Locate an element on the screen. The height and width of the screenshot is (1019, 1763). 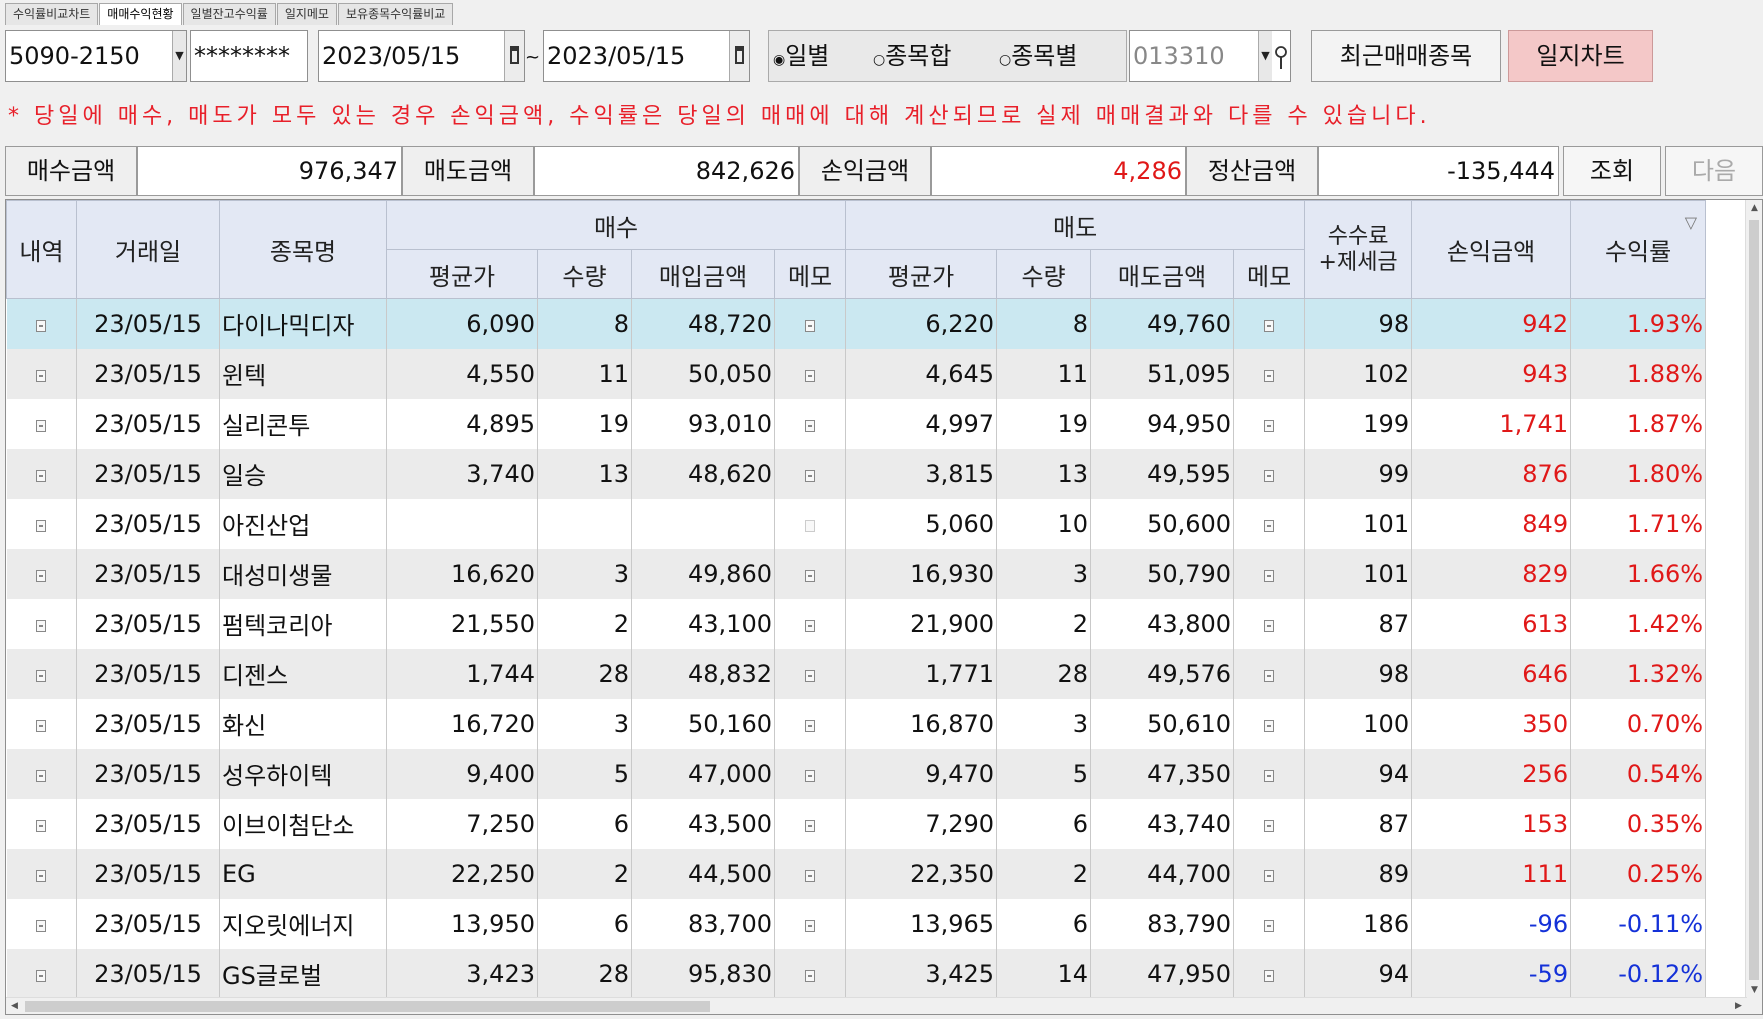
col-header-sell-qty: 수량 is located at coordinates (1044, 274).